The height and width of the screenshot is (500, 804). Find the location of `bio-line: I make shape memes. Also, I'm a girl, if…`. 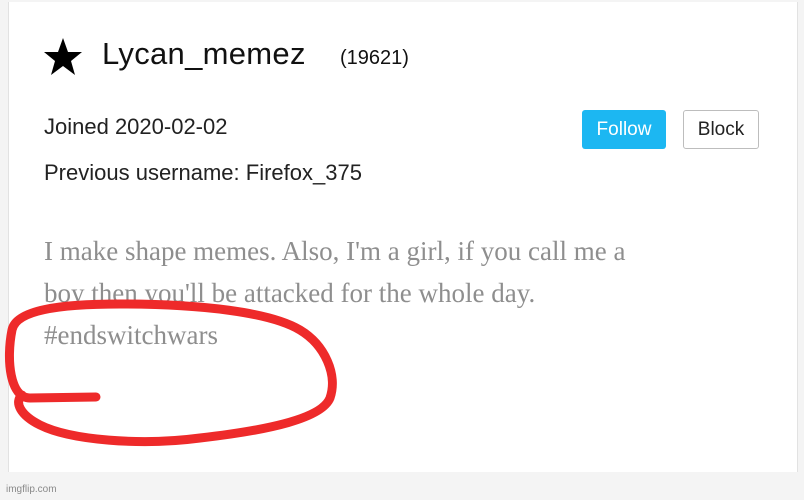

bio-line: I make shape memes. Also, I'm a girl, if… is located at coordinates (335, 251).